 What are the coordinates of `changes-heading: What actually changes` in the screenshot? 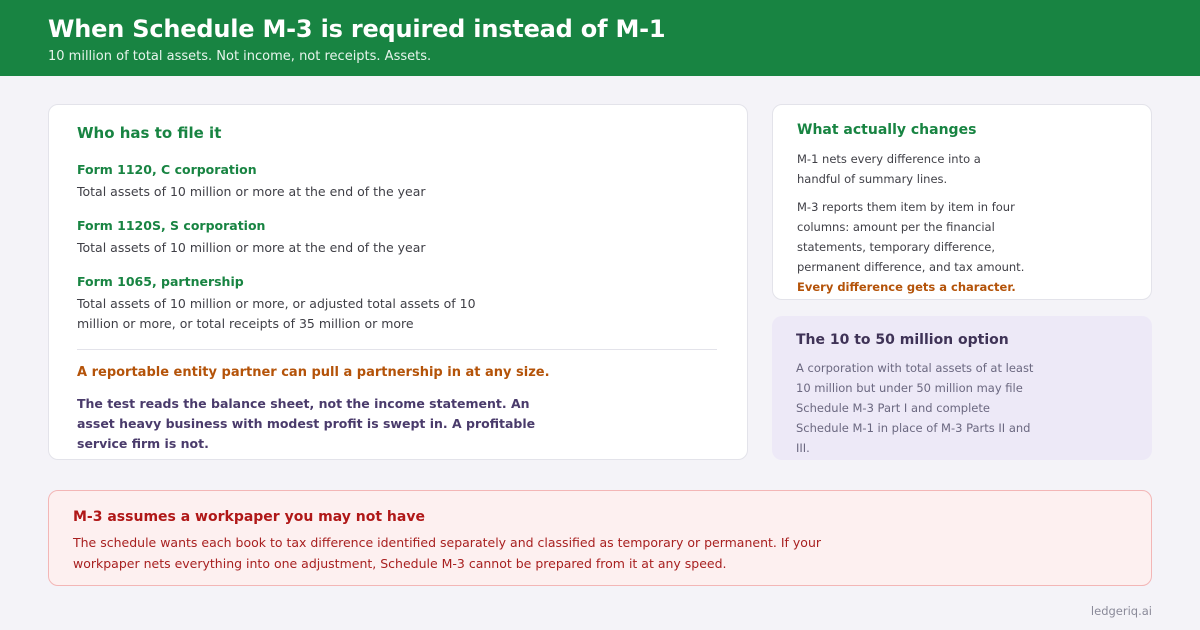 It's located at (887, 130).